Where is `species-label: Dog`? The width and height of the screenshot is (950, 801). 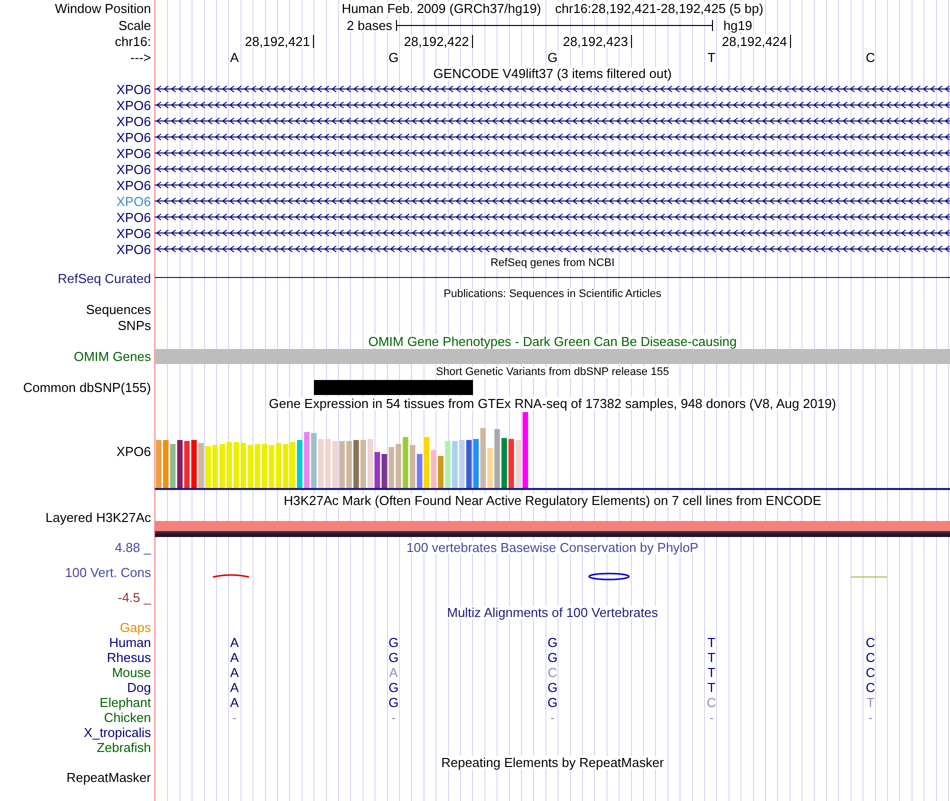 species-label: Dog is located at coordinates (139, 687).